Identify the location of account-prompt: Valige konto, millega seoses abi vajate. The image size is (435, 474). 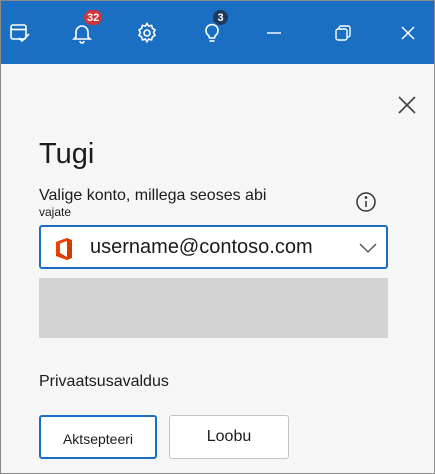
(169, 202).